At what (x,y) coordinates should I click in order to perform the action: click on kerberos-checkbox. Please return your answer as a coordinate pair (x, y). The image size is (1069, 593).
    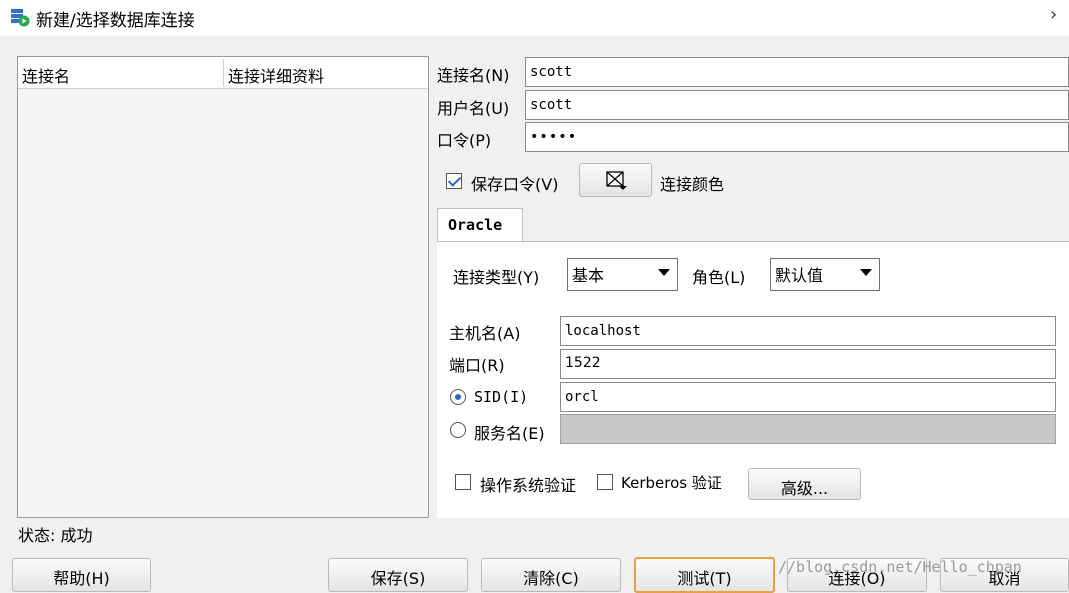
    Looking at the image, I should click on (605, 482).